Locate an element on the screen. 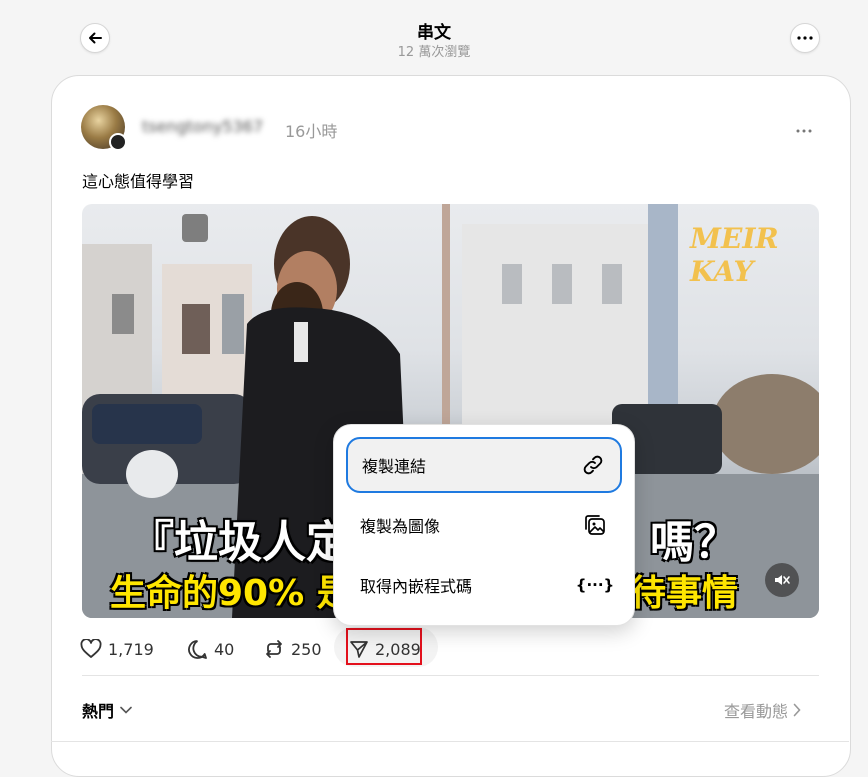  video-subtitle-line1: 『垃圾人定 is located at coordinates (240, 542).